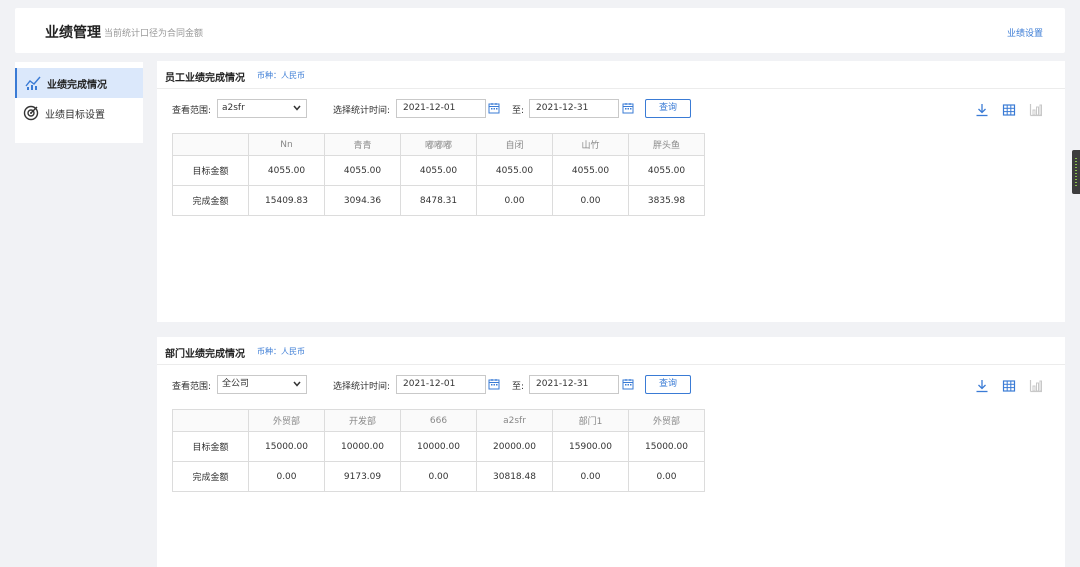  What do you see at coordinates (236, 384) in the screenshot?
I see `scope-value: 全公司` at bounding box center [236, 384].